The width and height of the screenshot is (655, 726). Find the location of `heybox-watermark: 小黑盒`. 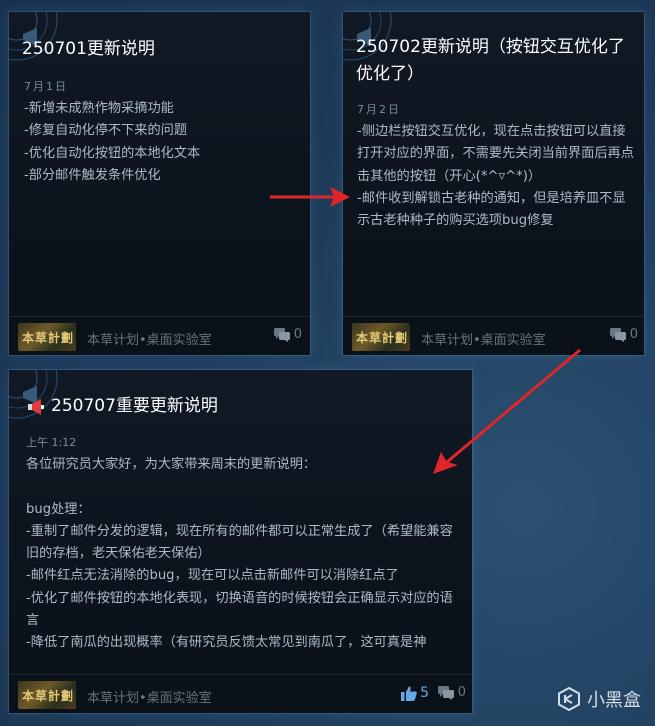

heybox-watermark: 小黑盒 is located at coordinates (599, 699).